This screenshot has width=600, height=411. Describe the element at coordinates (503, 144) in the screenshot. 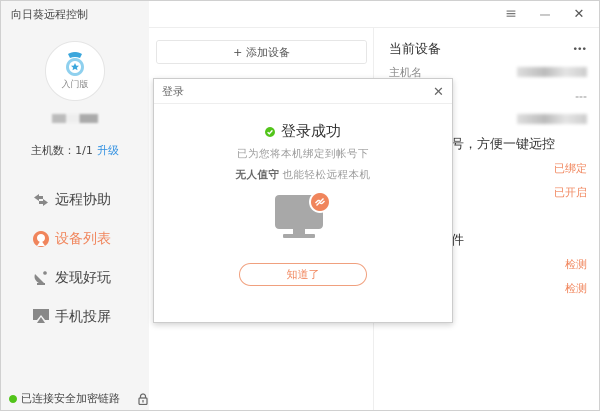

I see `section-text: 号，方便一键远控` at that location.